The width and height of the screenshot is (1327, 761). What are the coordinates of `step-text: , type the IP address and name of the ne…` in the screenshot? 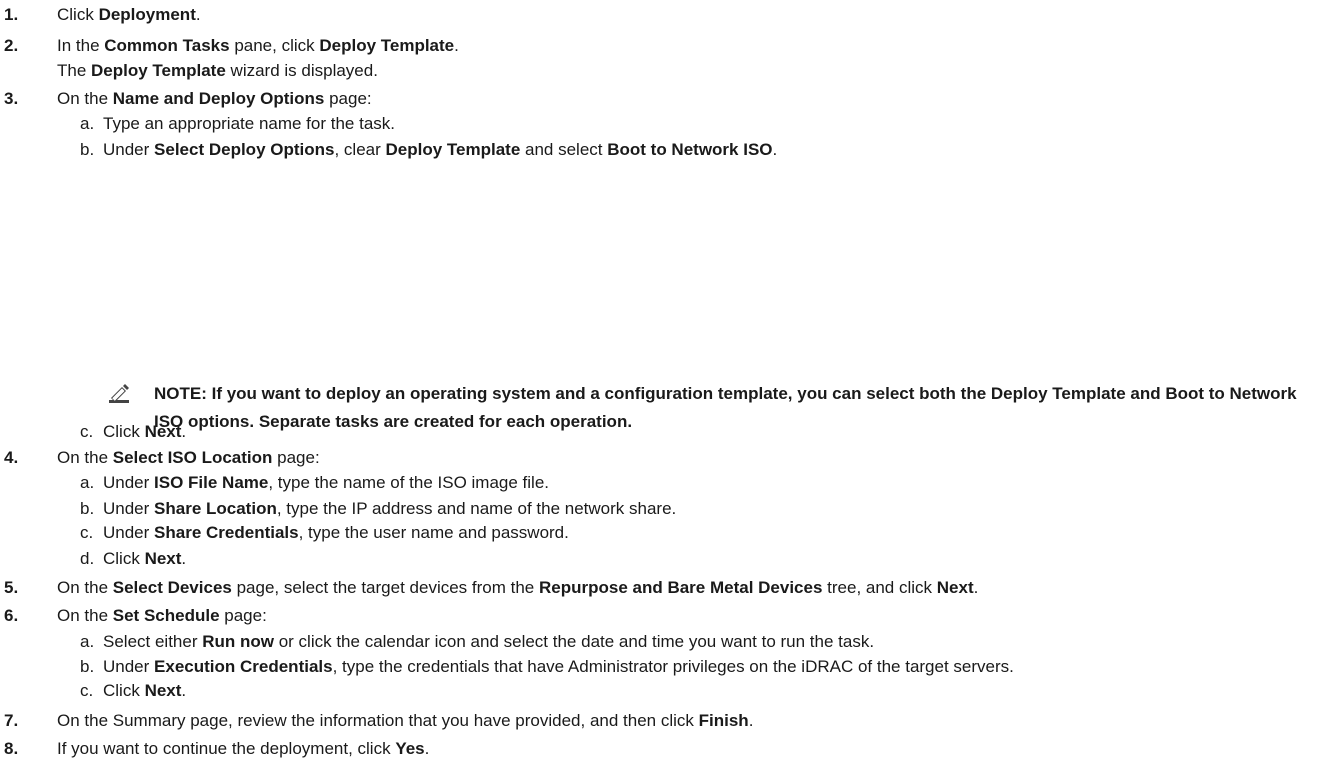 It's located at (476, 508).